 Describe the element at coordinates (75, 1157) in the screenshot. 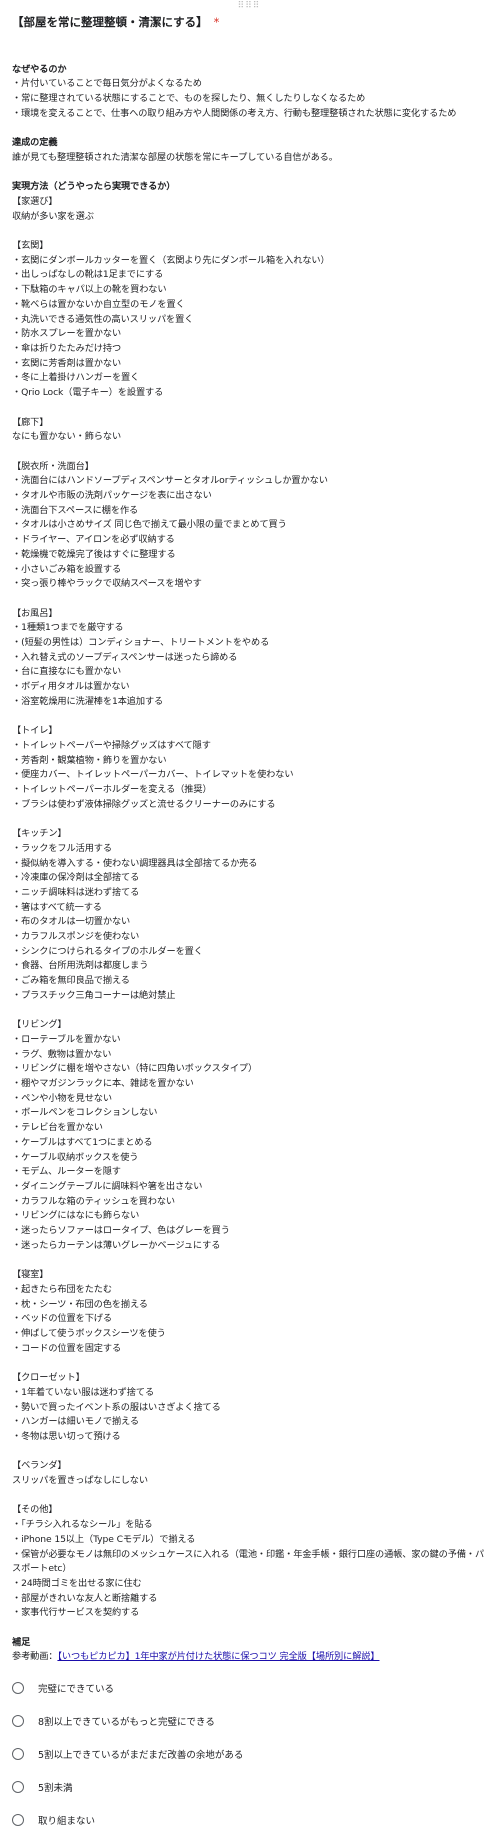

I see `description-line: ・ケーブル収納ボックスを使う` at that location.